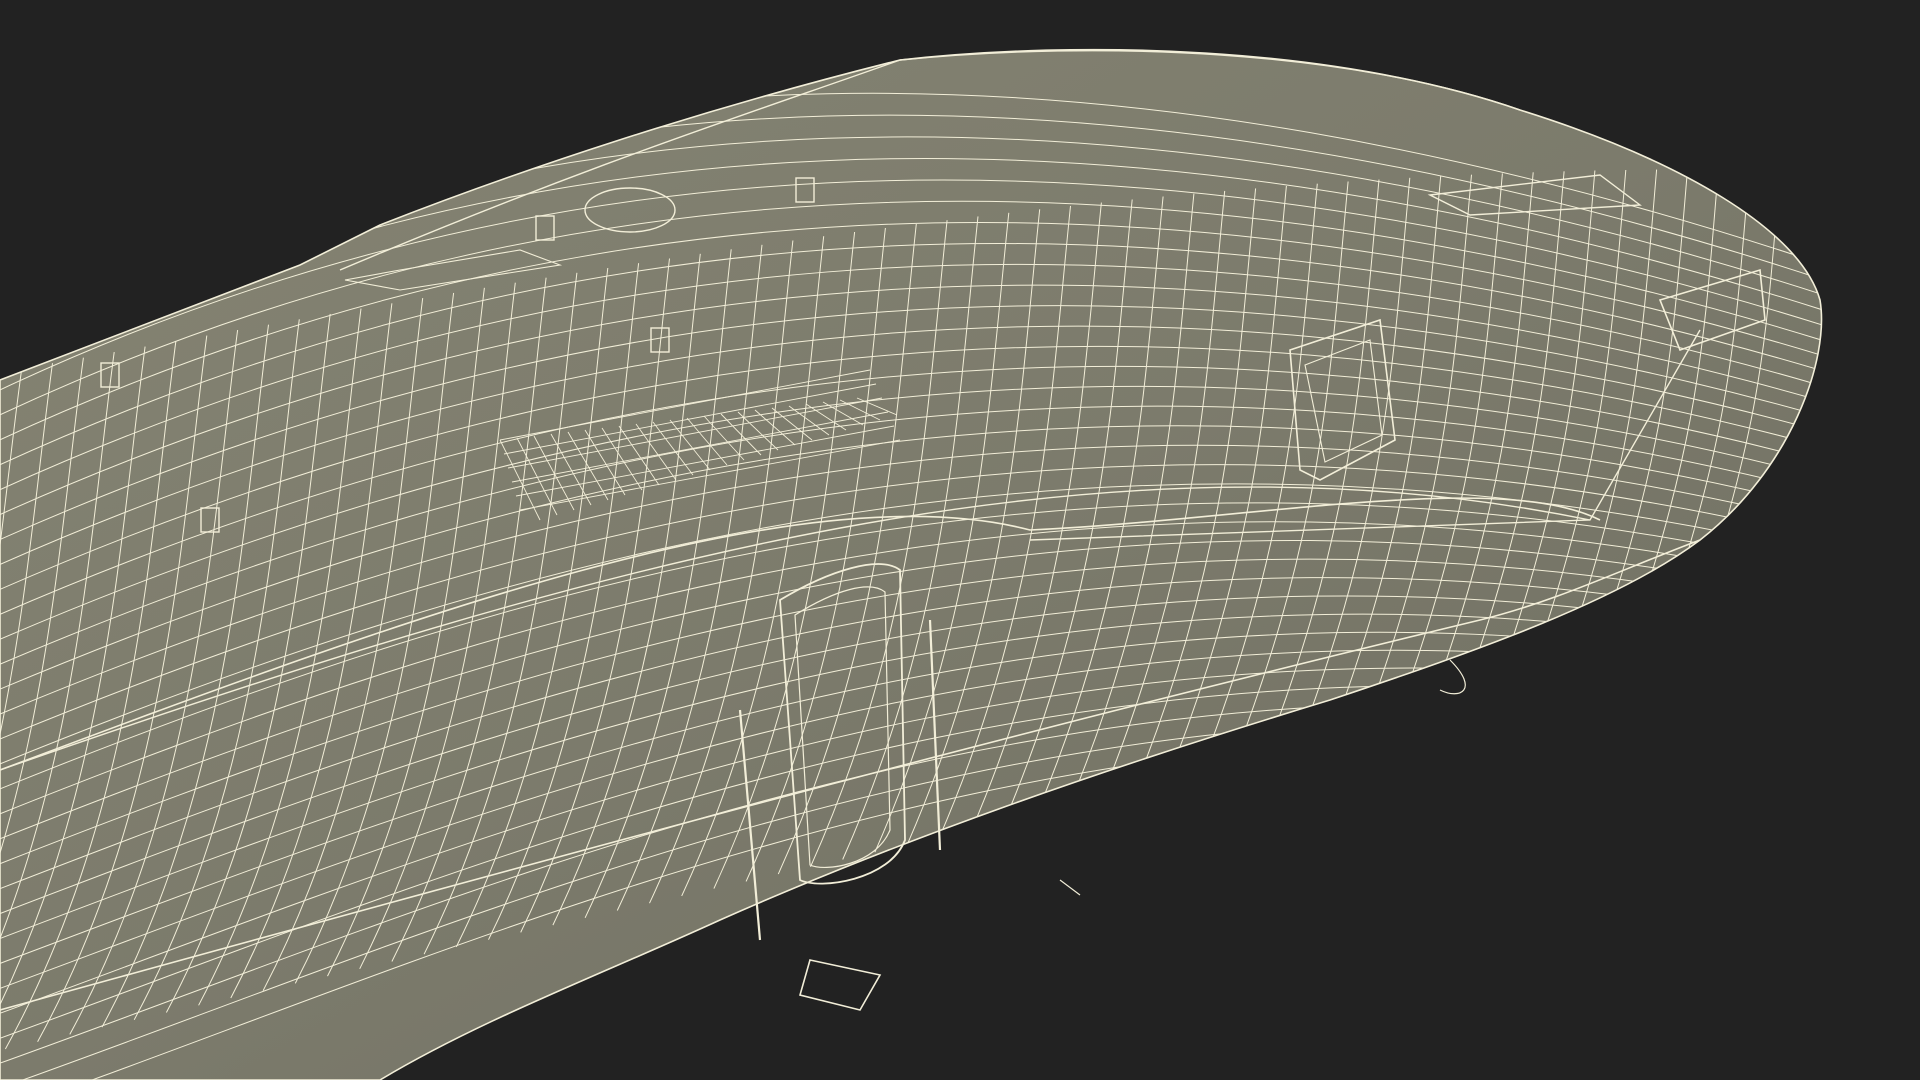 This screenshot has width=1920, height=1080. What do you see at coordinates (1070, 887) in the screenshot?
I see `skirt-lamp` at bounding box center [1070, 887].